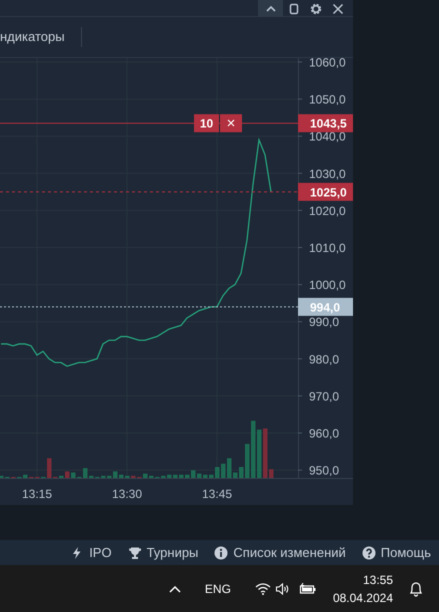 Image resolution: width=439 pixels, height=612 pixels. What do you see at coordinates (206, 123) in the screenshot?
I see `order-quantity-tag: 10` at bounding box center [206, 123].